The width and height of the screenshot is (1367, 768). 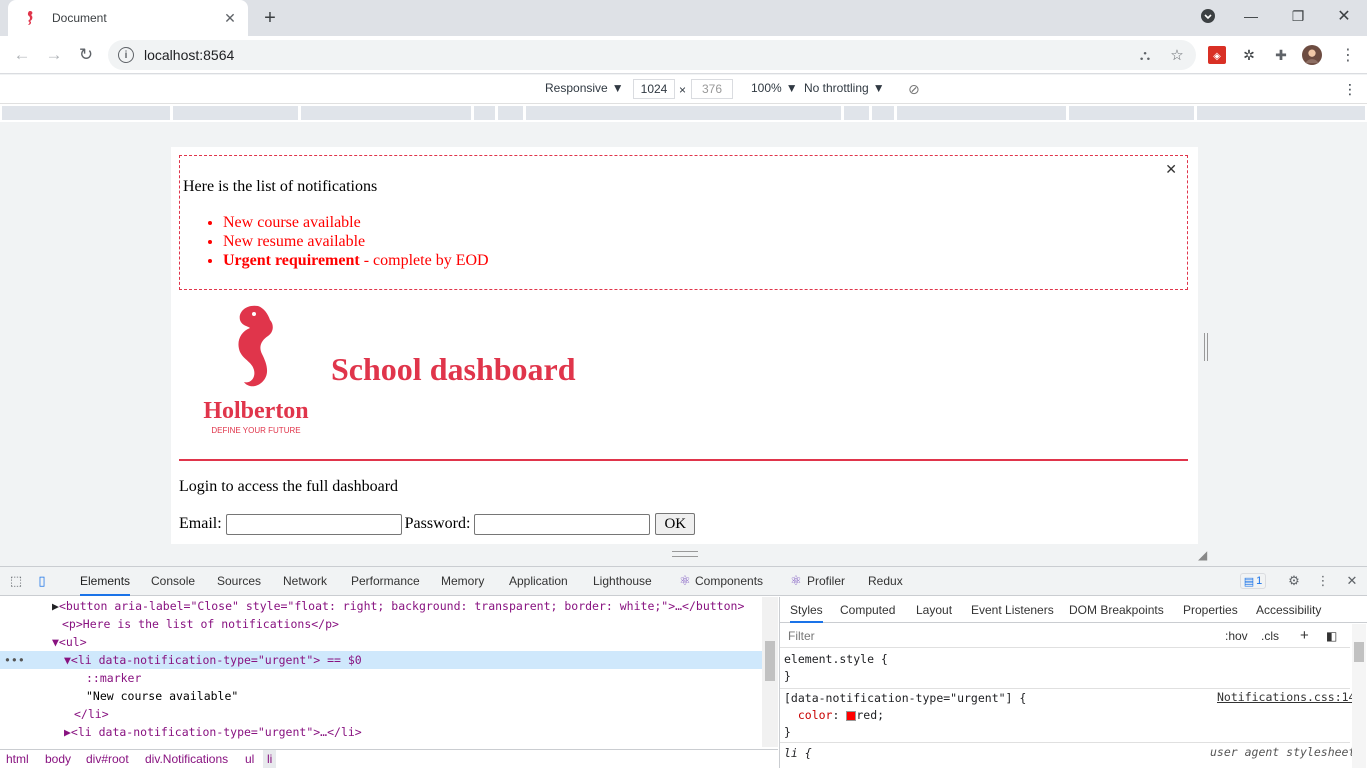 I want to click on breadcrumb-li: li, so click(x=270, y=759).